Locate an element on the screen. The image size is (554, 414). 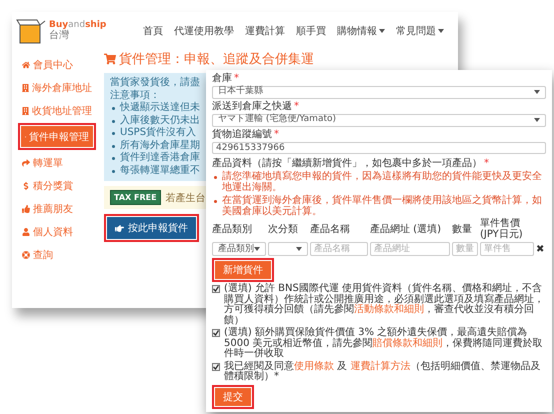
nav-link: 購物情報 is located at coordinates (361, 31).